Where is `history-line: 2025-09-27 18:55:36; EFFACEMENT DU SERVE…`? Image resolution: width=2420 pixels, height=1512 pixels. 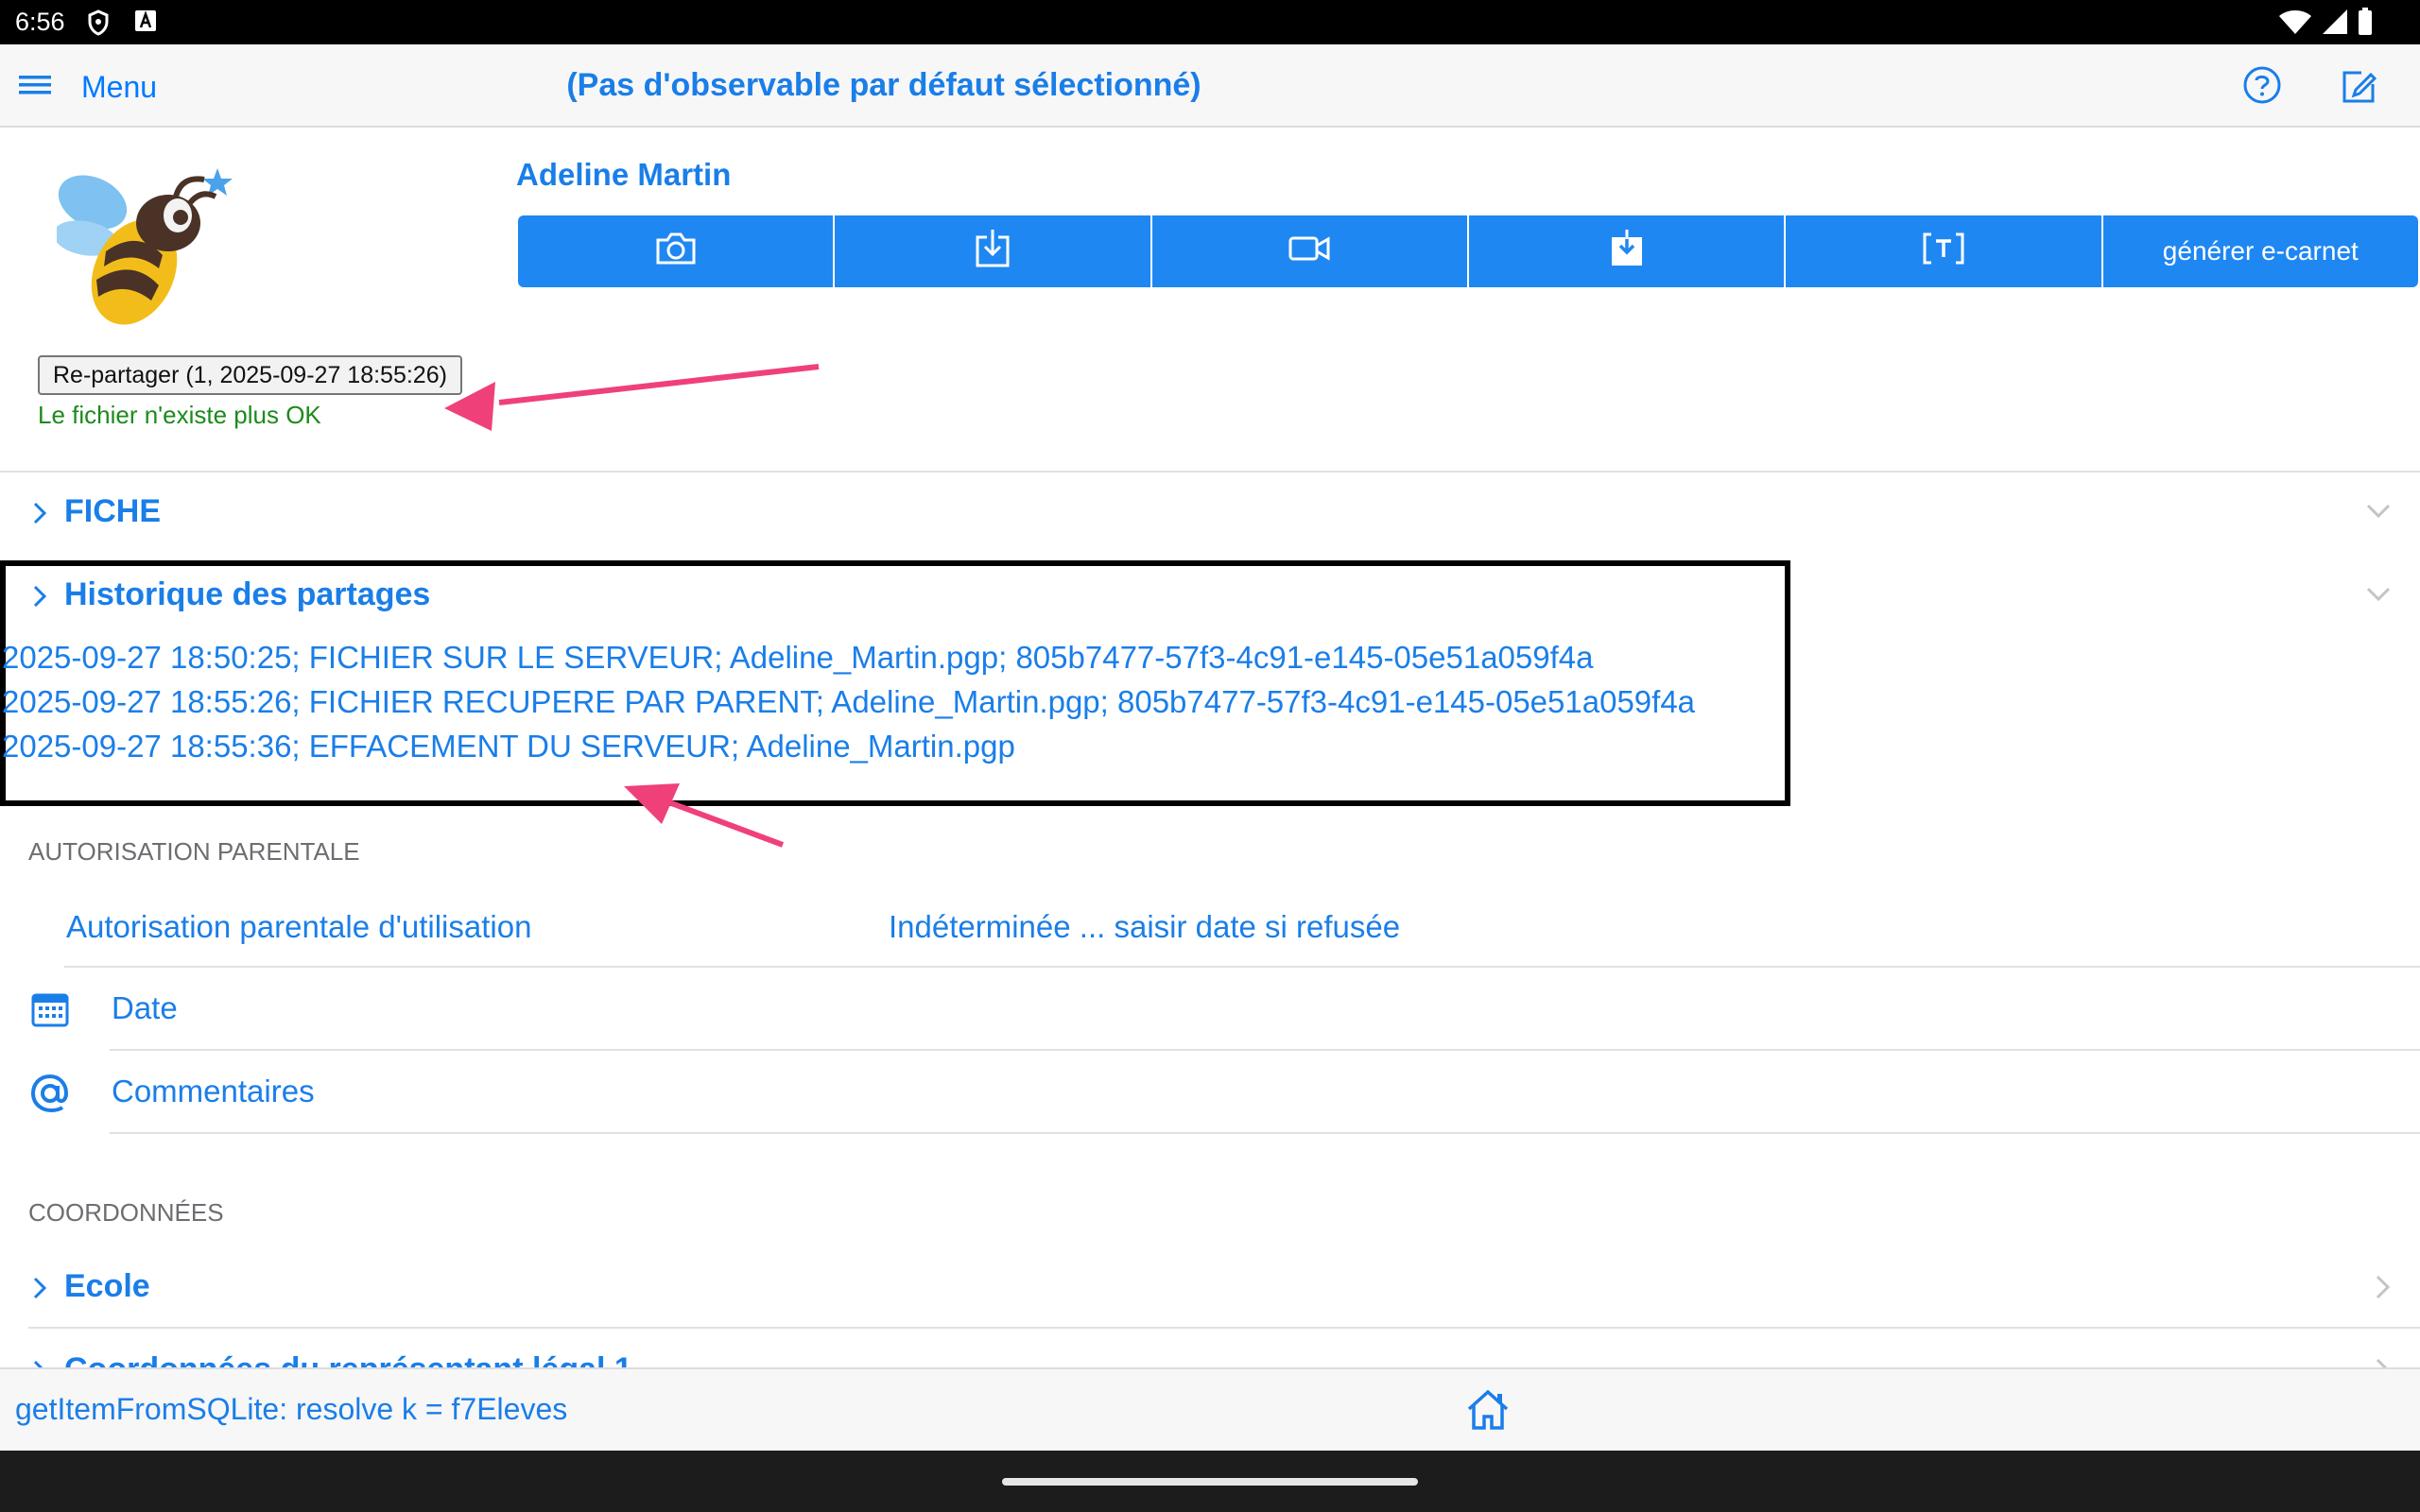
history-line: 2025-09-27 18:55:36; EFFACEMENT DU SERVE… is located at coordinates (508, 746).